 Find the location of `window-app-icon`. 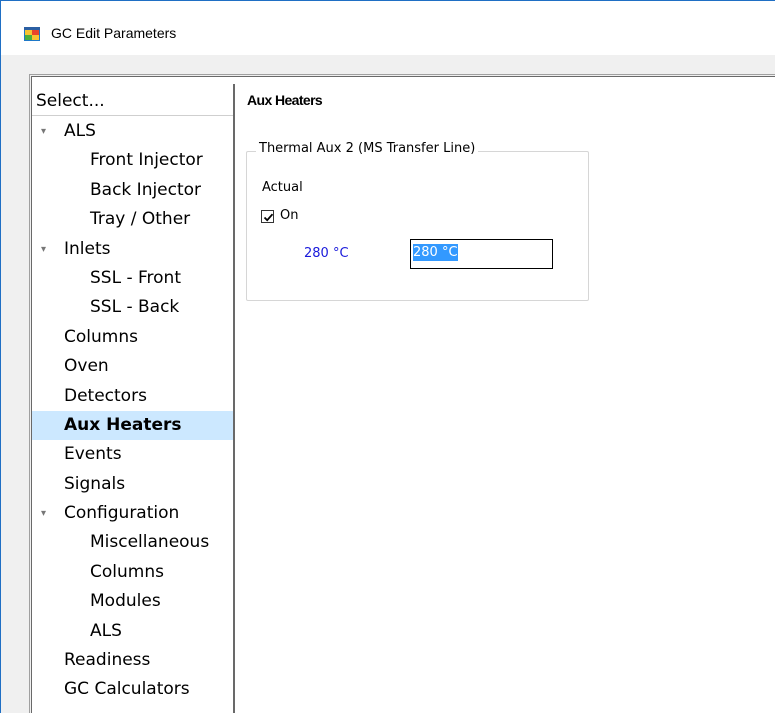

window-app-icon is located at coordinates (32, 34).